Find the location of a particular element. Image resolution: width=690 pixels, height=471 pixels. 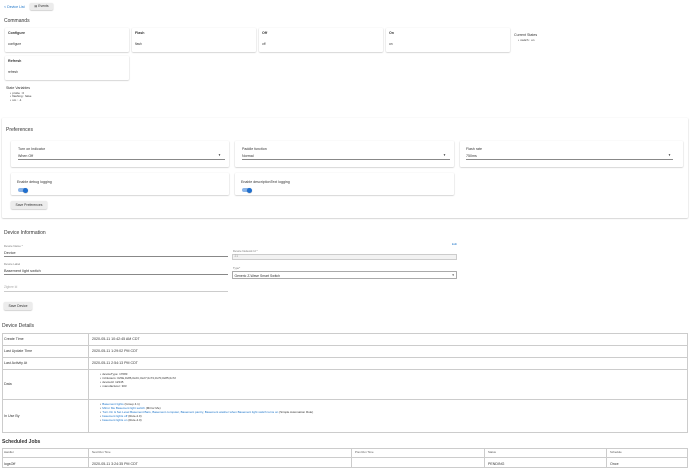

command-flash-sub: flash is located at coordinates (138, 44).